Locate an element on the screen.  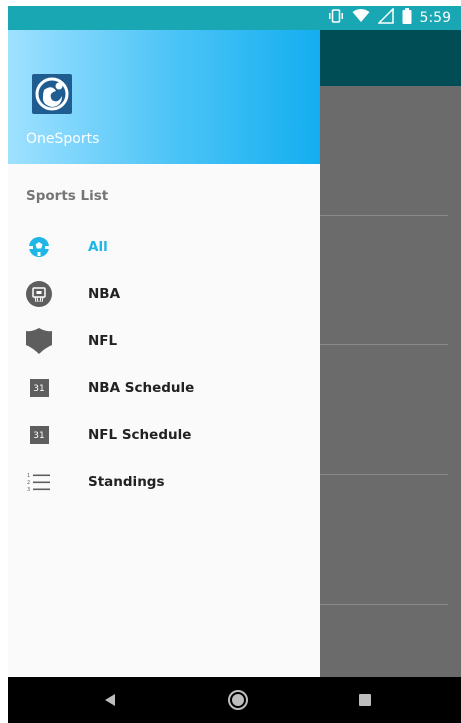
menu-item-nba-schedule: 31 NBA Schedule is located at coordinates (164, 388).